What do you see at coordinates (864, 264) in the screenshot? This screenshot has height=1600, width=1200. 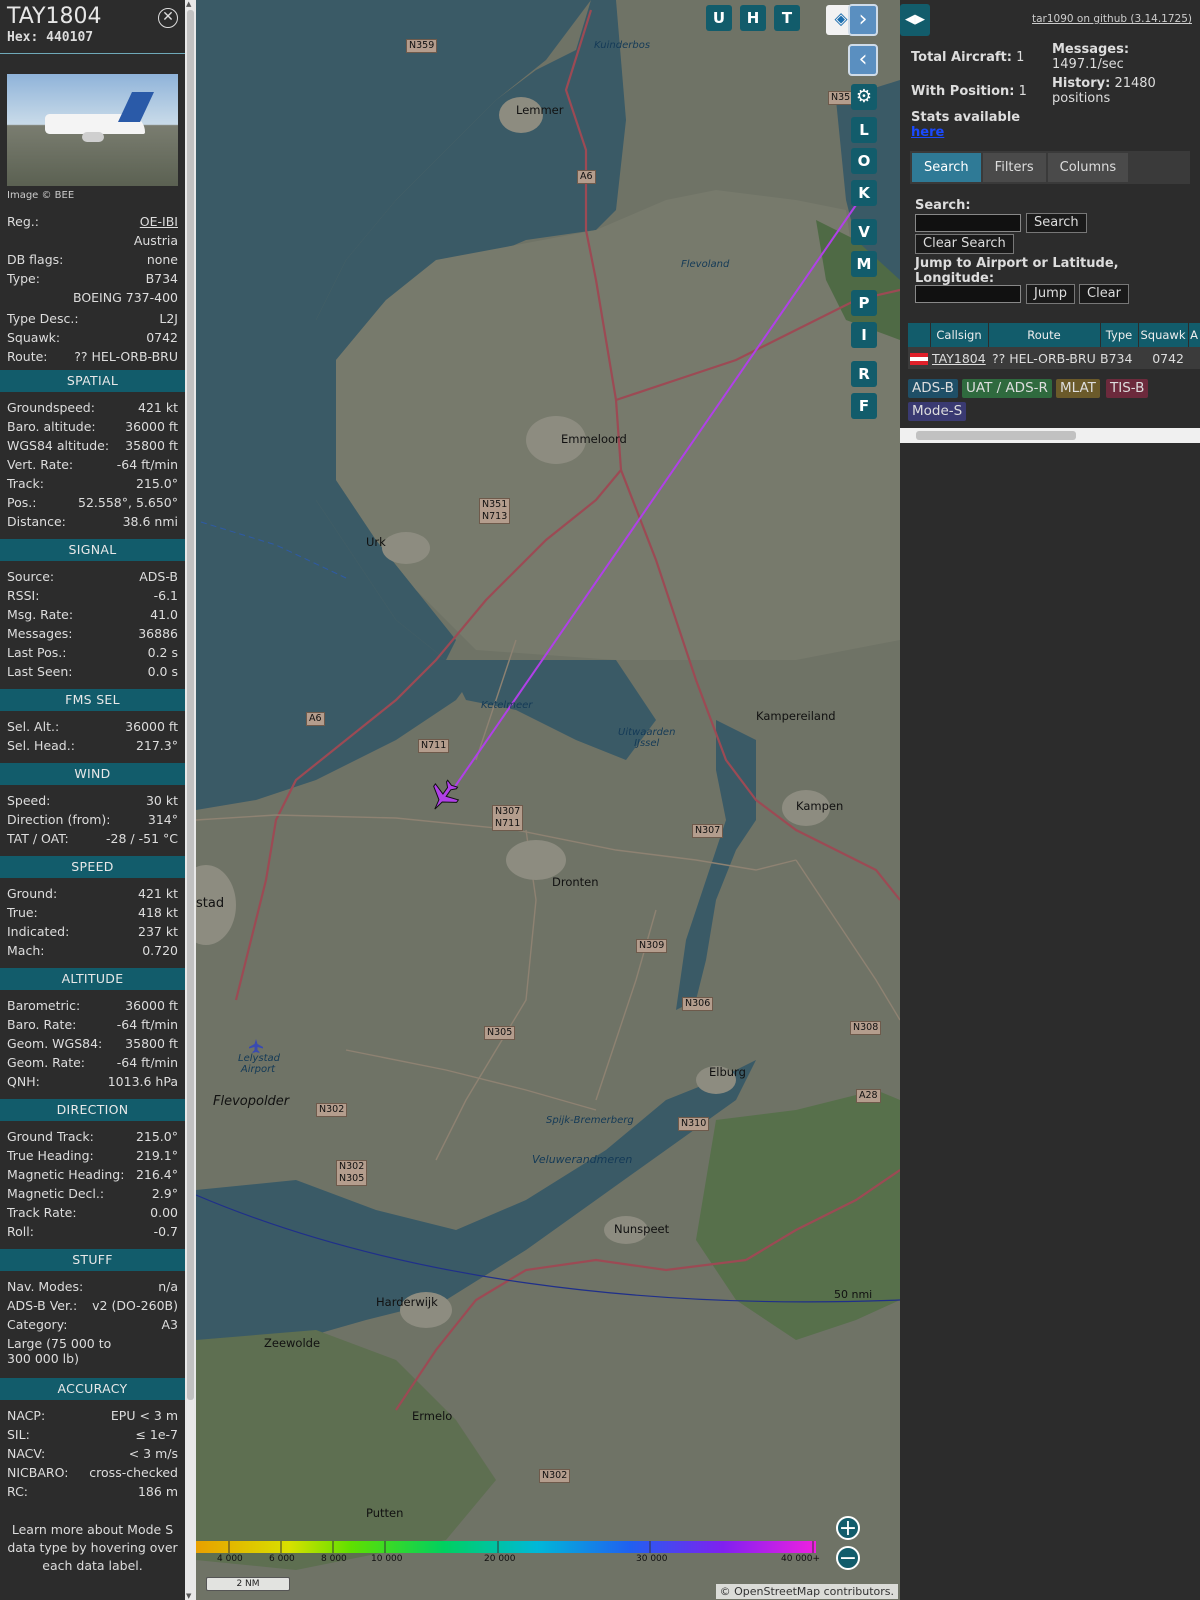 I see `map-button-m: M` at bounding box center [864, 264].